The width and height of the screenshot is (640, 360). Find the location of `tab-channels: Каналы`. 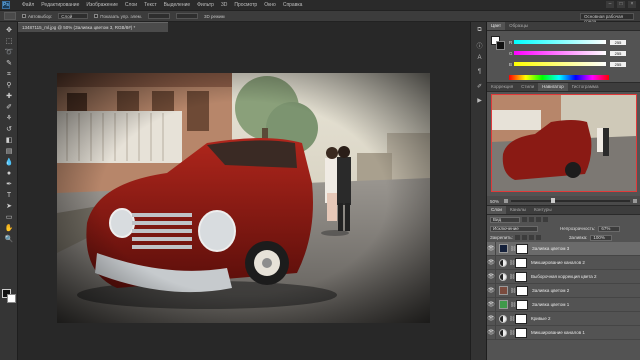

tab-channels: Каналы is located at coordinates (518, 210).